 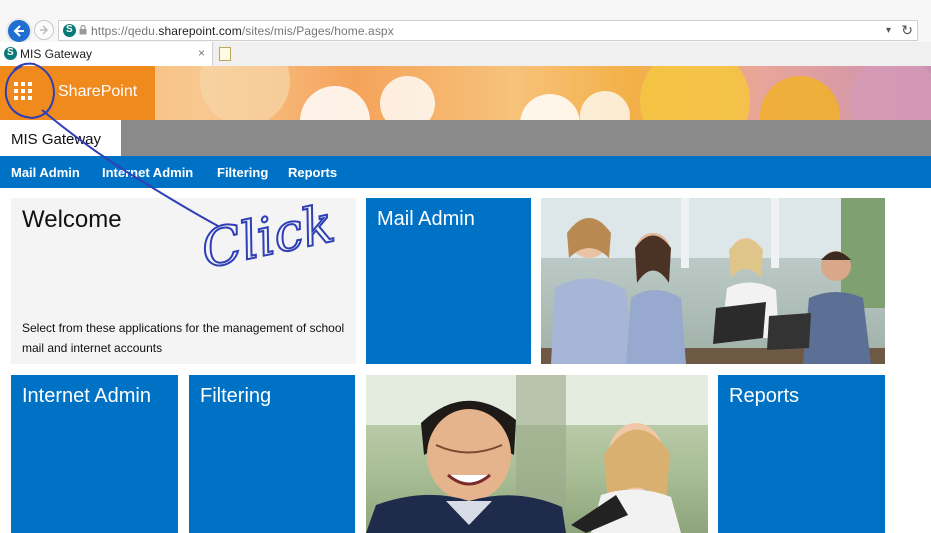 What do you see at coordinates (97, 92) in the screenshot?
I see `sharepoint-brand-label: SharePoint` at bounding box center [97, 92].